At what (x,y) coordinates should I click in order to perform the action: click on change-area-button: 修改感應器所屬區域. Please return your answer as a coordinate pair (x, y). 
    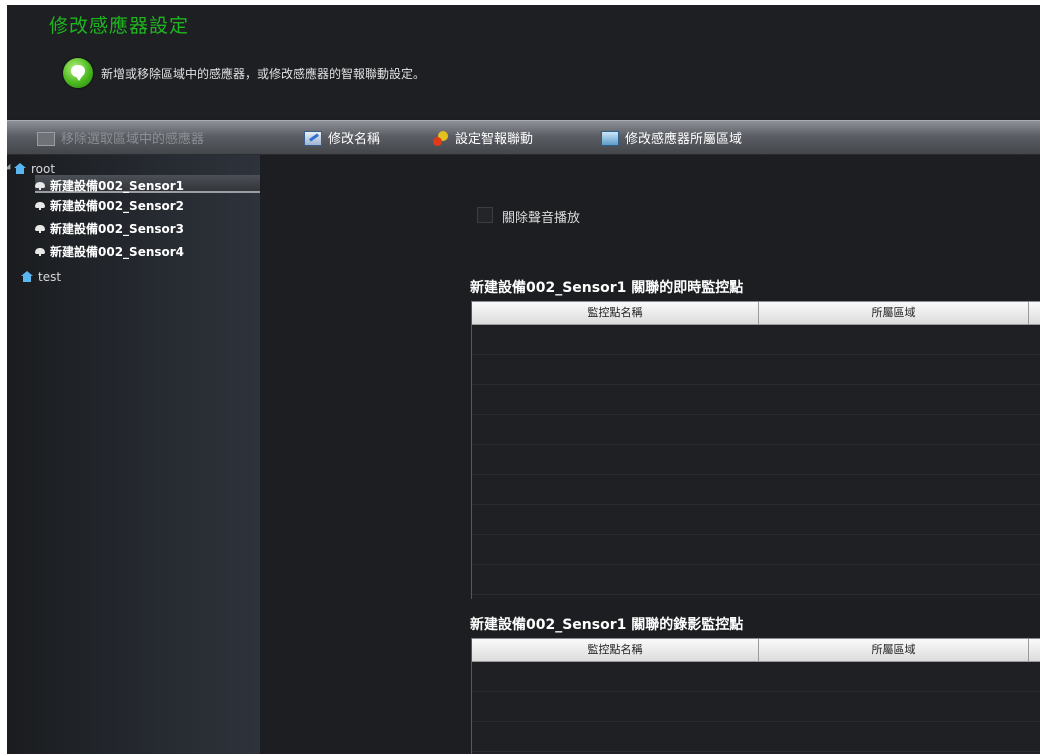
    Looking at the image, I should click on (671, 138).